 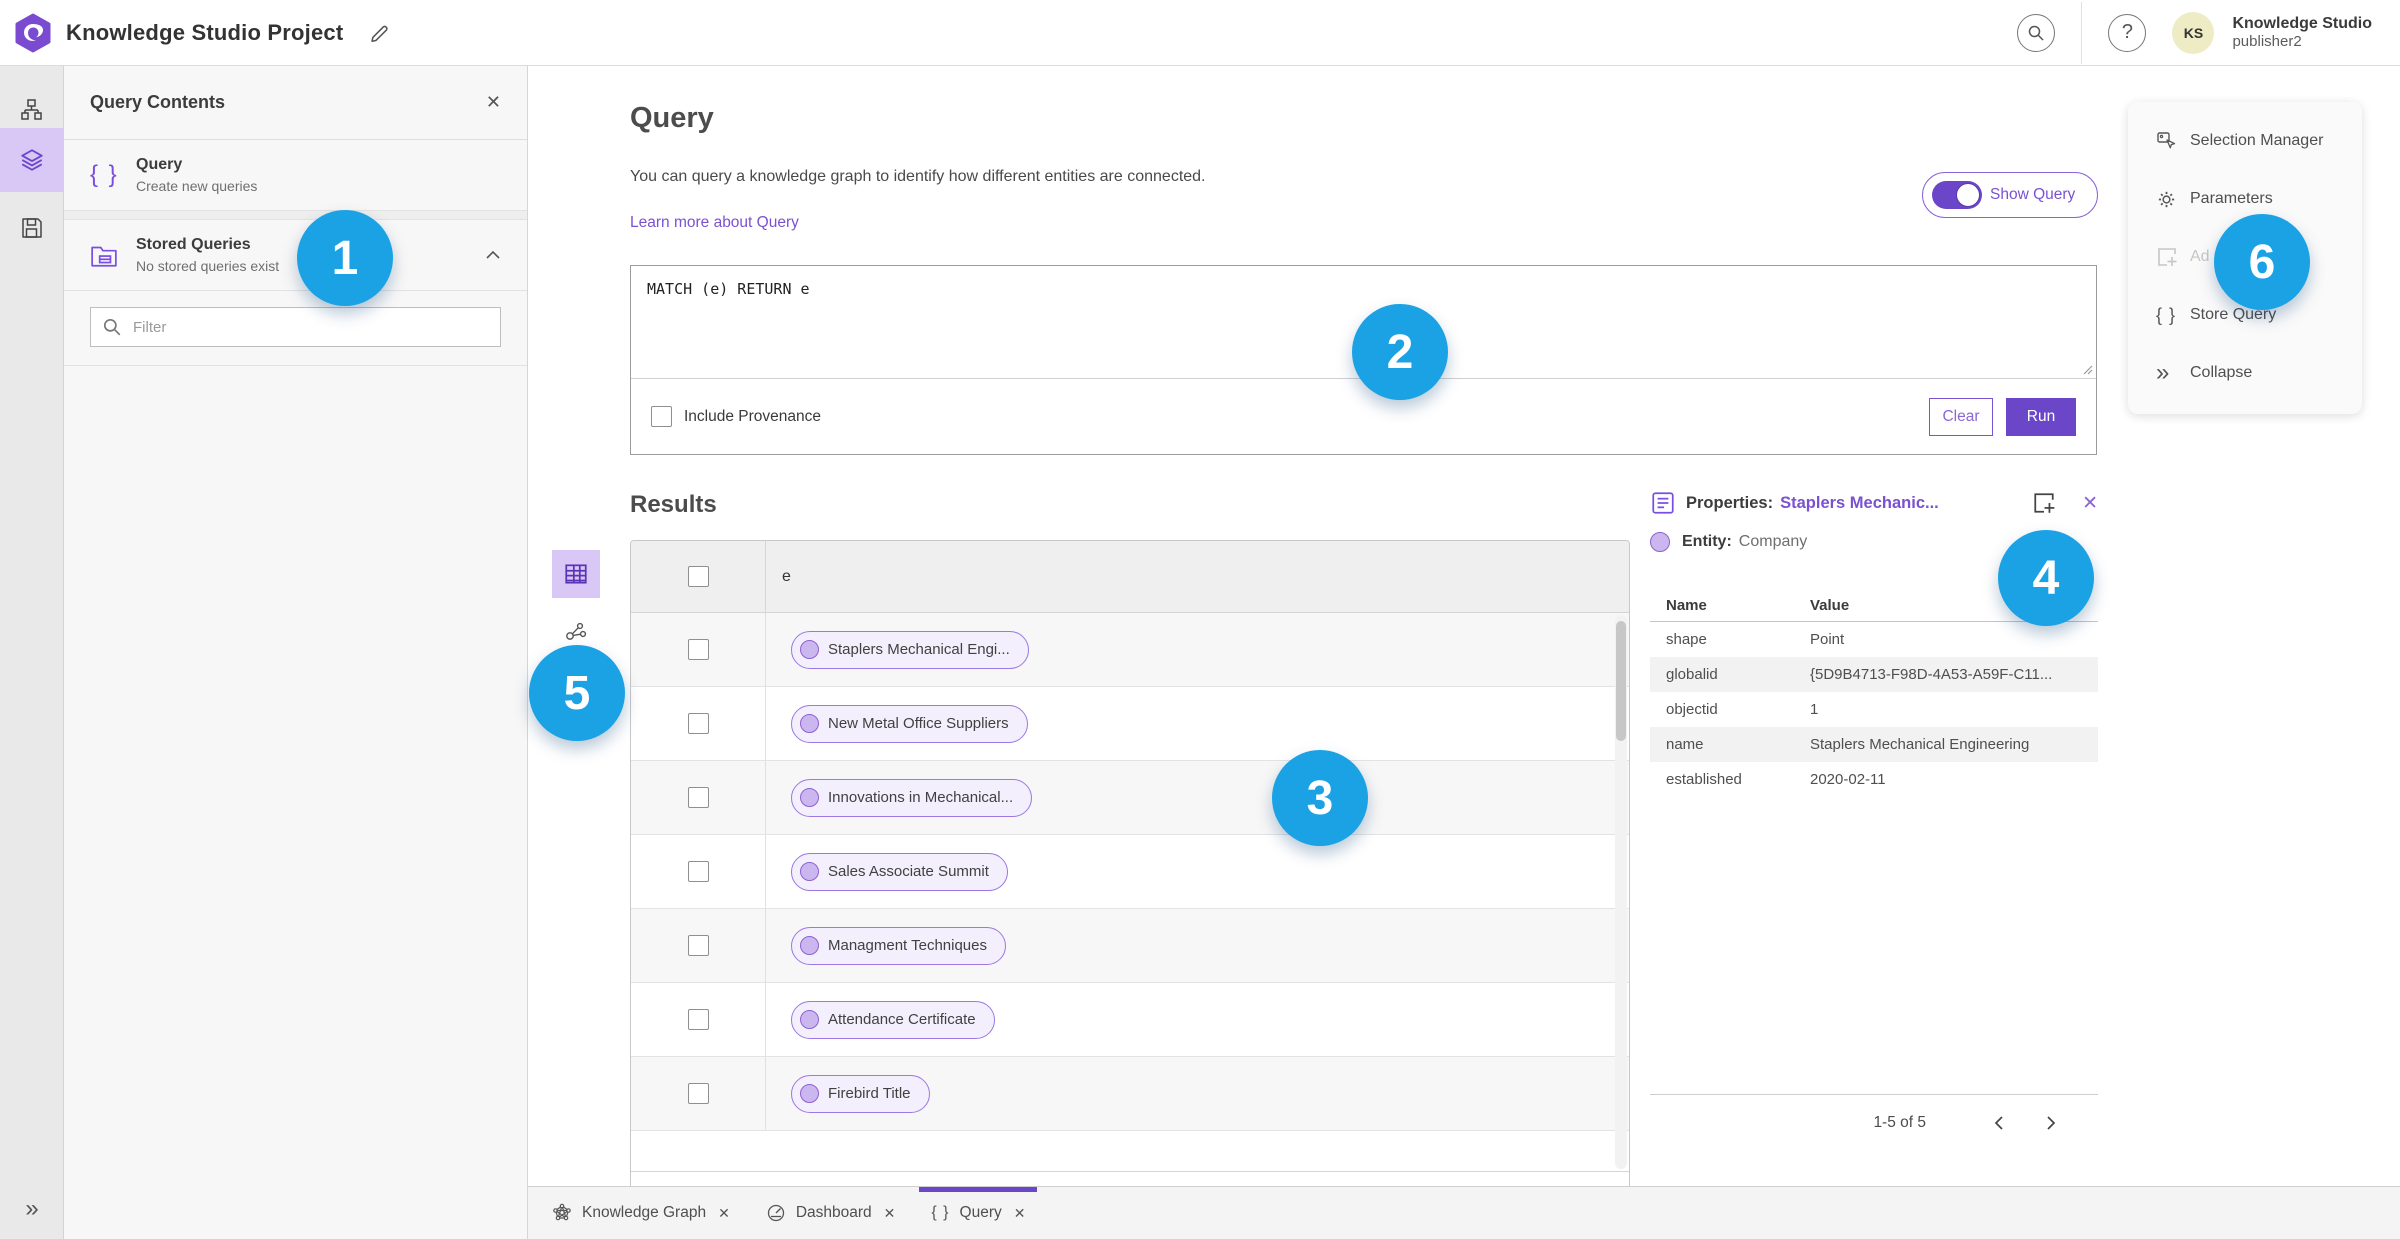 I want to click on learn-more-link: Learn more about Query, so click(x=714, y=223).